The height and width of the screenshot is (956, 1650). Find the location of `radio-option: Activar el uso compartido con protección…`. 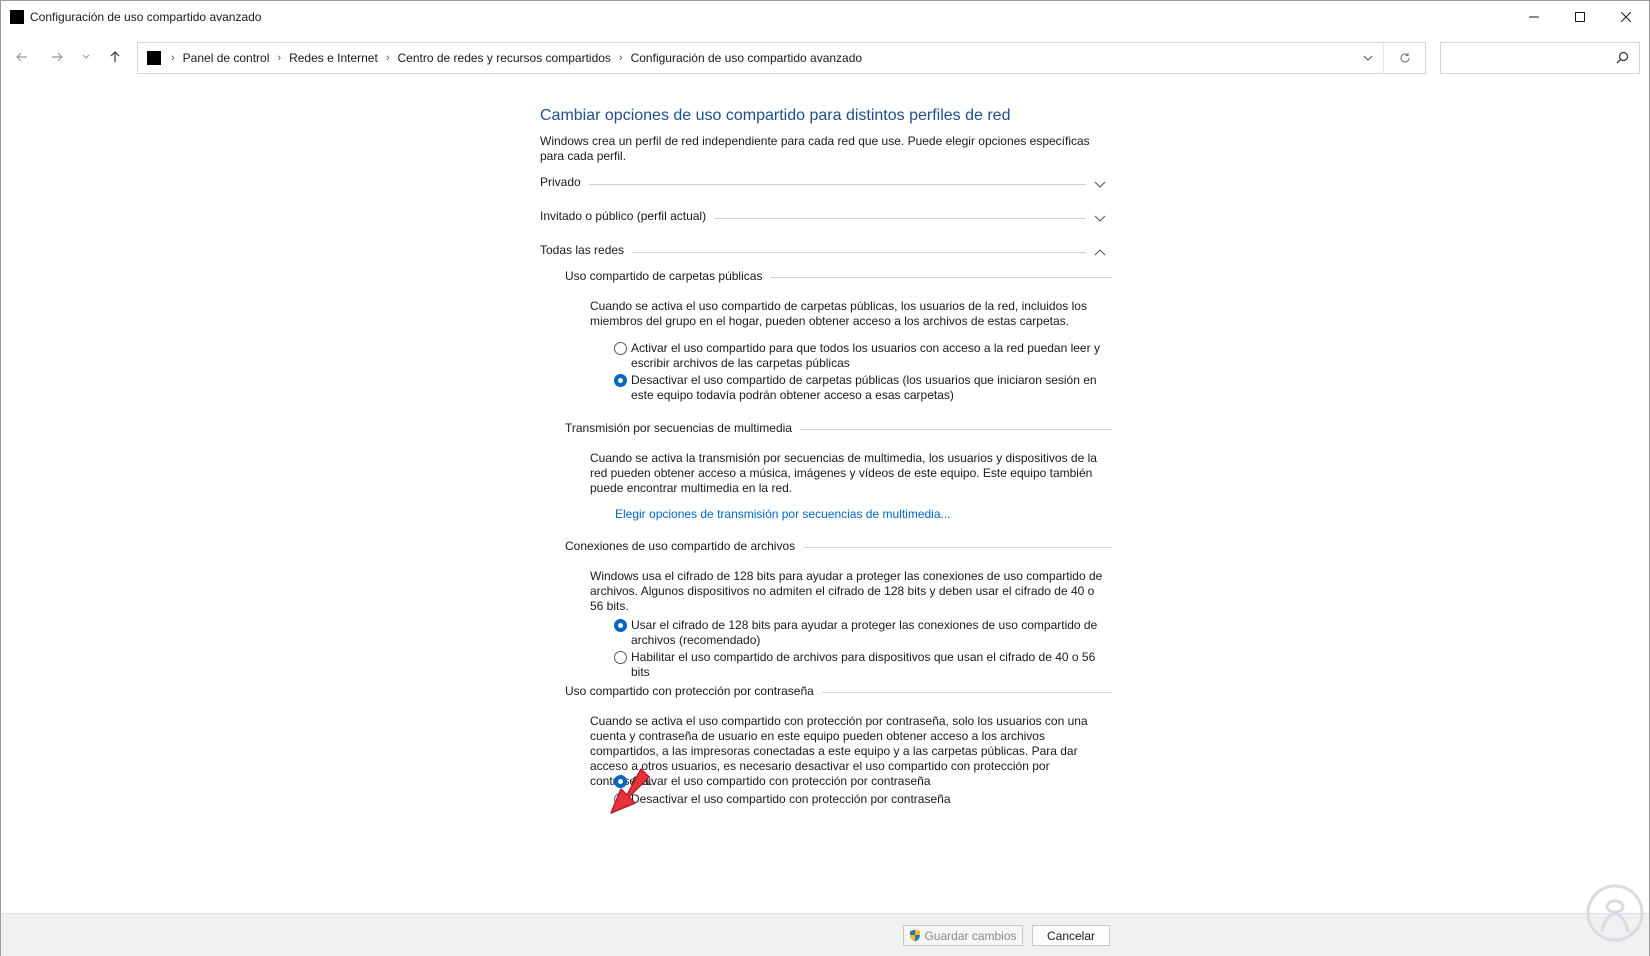

radio-option: Activar el uso compartido con protección… is located at coordinates (864, 781).